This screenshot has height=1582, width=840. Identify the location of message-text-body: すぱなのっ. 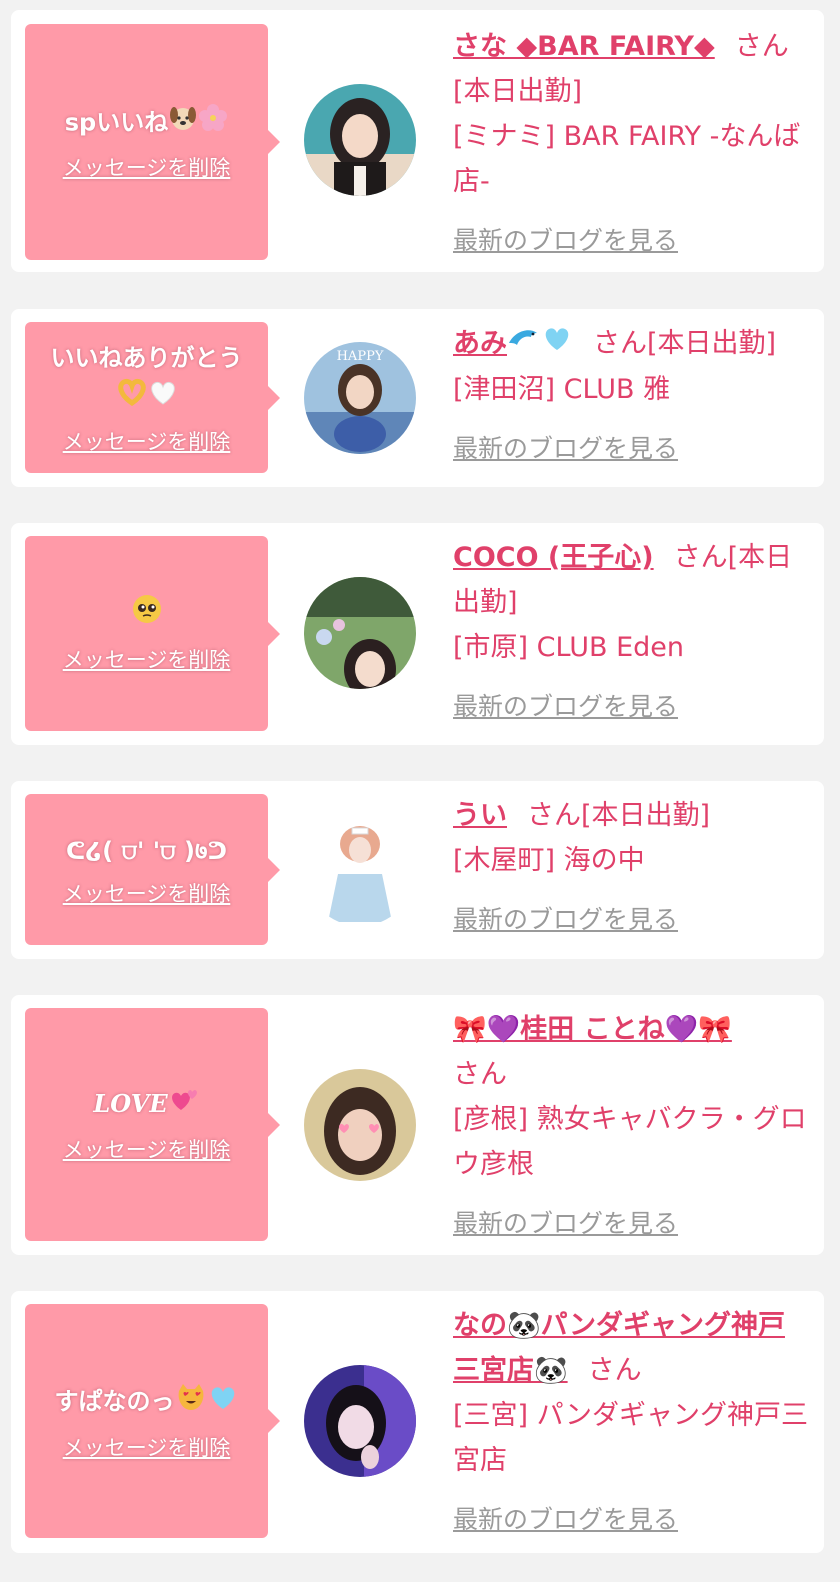
(114, 1401).